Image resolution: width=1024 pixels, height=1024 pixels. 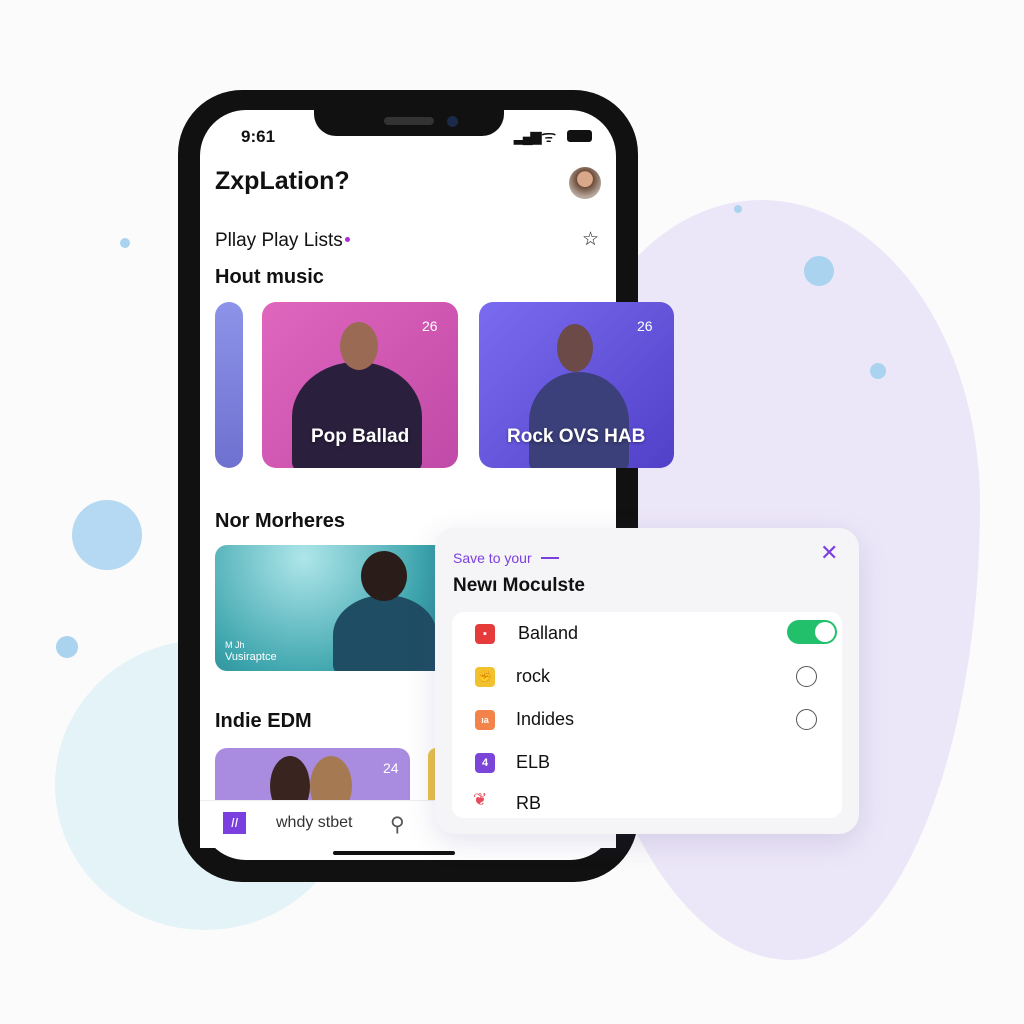 I want to click on heart-leaf-icon: ❦, so click(x=480, y=799).